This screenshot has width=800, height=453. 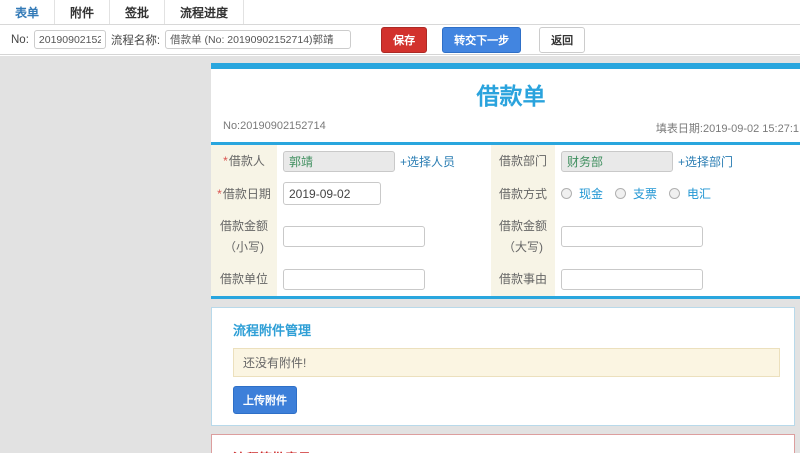 I want to click on loan-unit-input, so click(x=354, y=279).